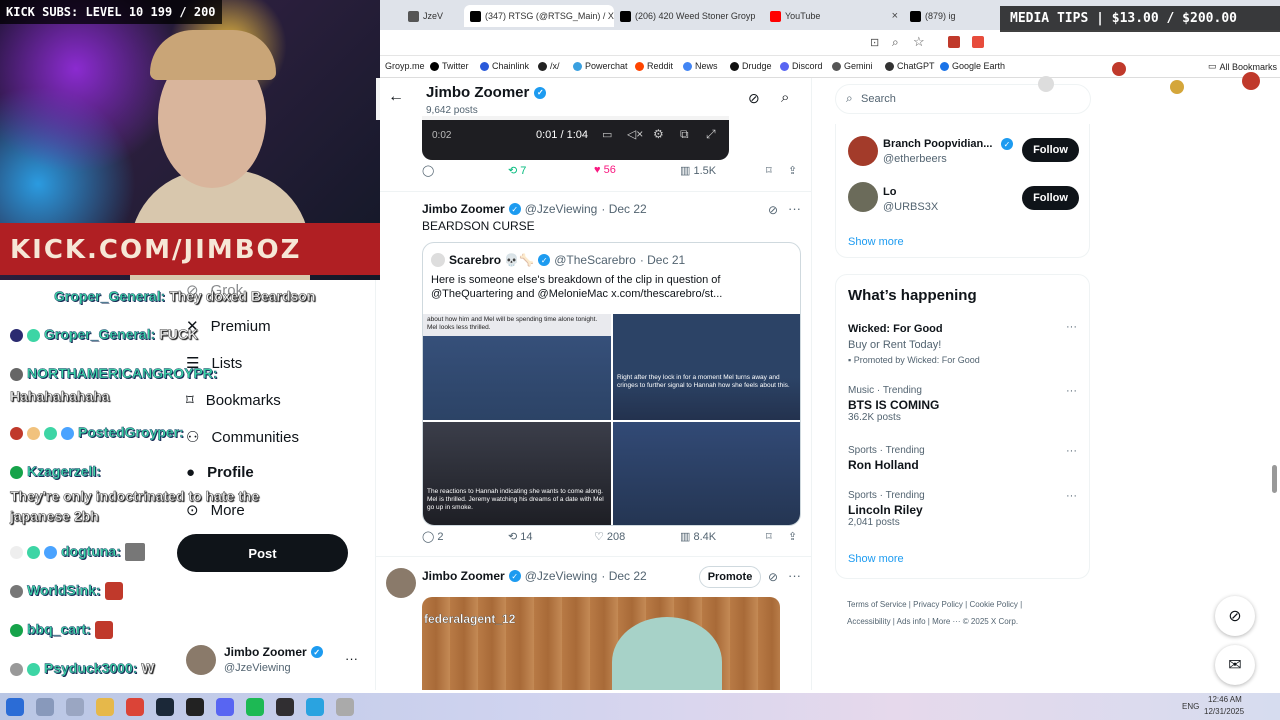  I want to click on extension-icon, so click(954, 42).